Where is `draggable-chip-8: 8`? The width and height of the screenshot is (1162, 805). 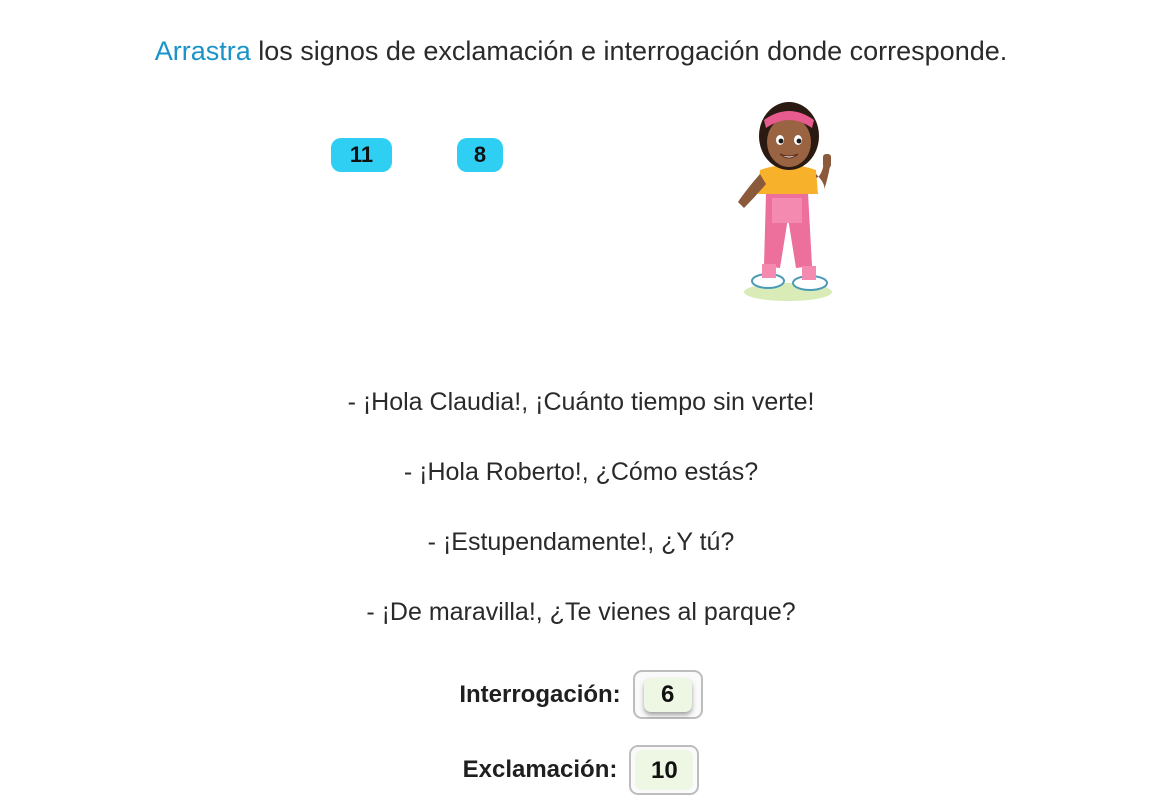
draggable-chip-8: 8 is located at coordinates (480, 155).